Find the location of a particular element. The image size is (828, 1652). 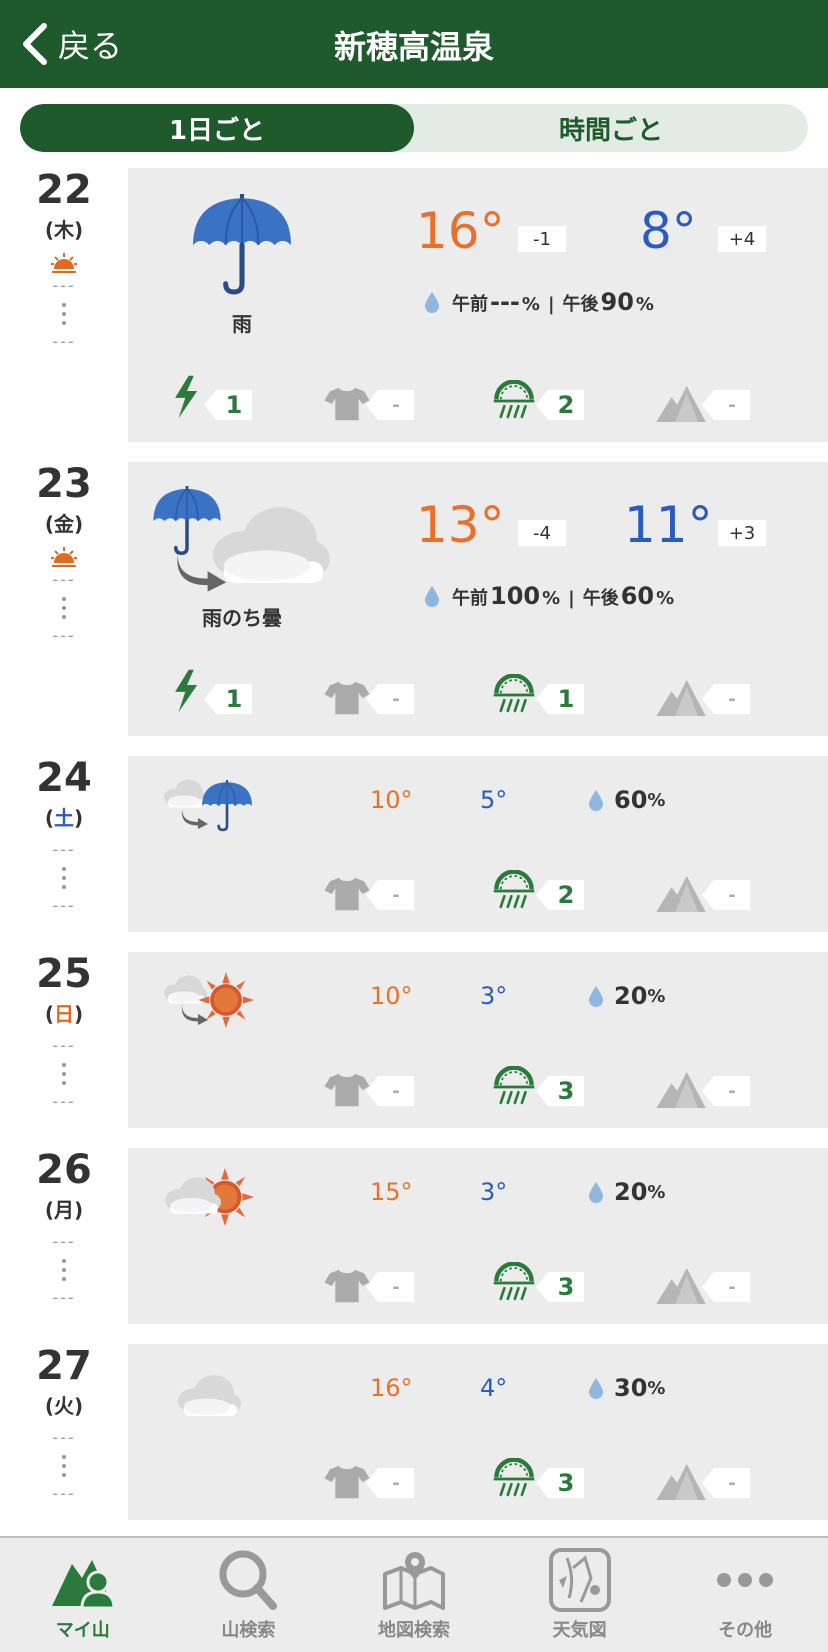

date-column: 25 (日) --- --- is located at coordinates (64, 1032).